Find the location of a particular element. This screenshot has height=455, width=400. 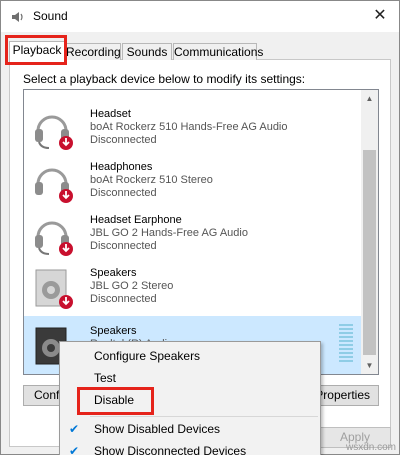

headphones-icon is located at coordinates (54, 185).